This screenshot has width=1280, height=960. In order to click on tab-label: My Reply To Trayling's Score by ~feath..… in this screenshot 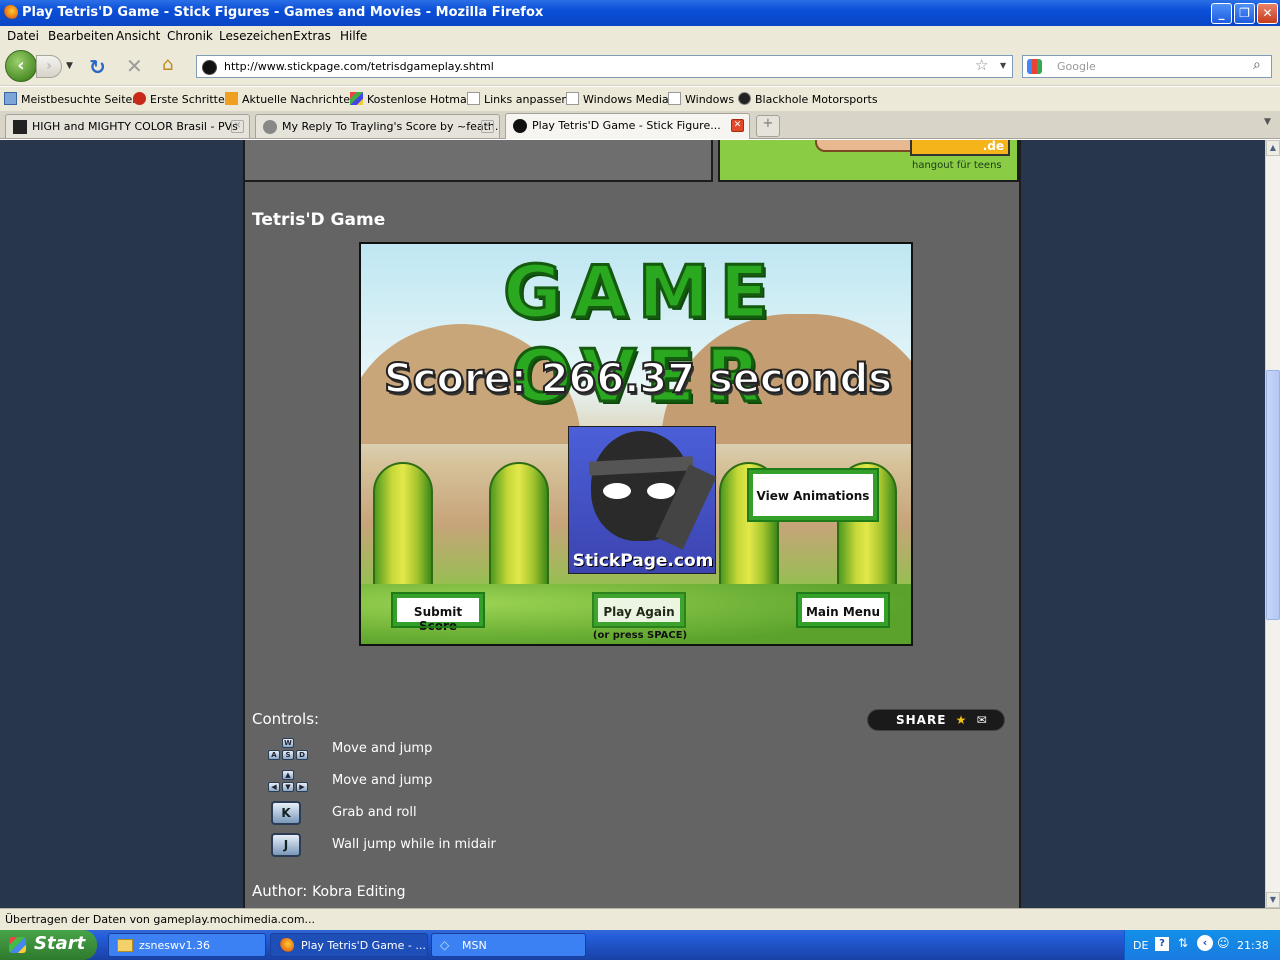, I will do `click(391, 126)`.